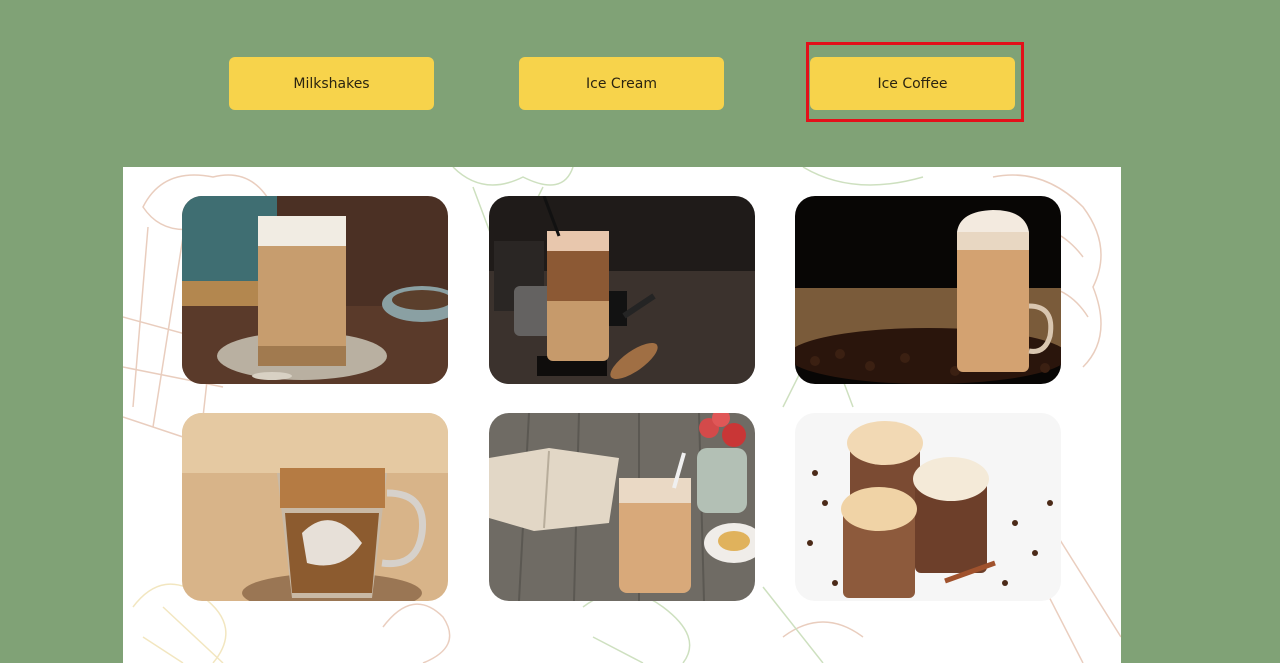 This screenshot has width=1280, height=663. What do you see at coordinates (928, 290) in the screenshot?
I see `whipped-iced-coffee-beans-photo` at bounding box center [928, 290].